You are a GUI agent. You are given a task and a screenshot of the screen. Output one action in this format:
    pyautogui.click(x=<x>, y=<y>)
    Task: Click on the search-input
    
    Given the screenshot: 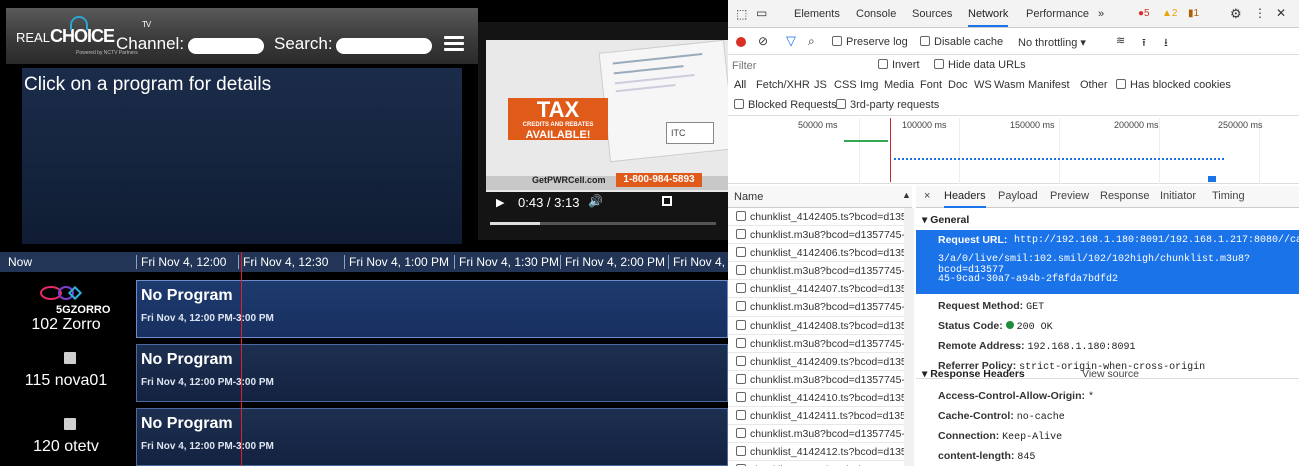 What is the action you would take?
    pyautogui.click(x=384, y=46)
    